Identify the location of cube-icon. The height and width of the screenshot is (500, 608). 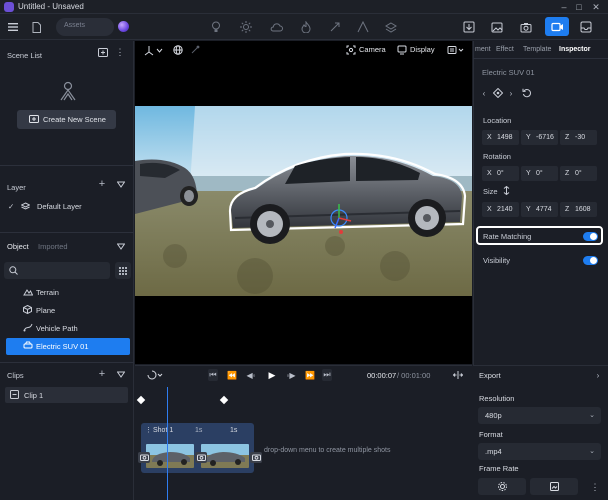
(27, 309).